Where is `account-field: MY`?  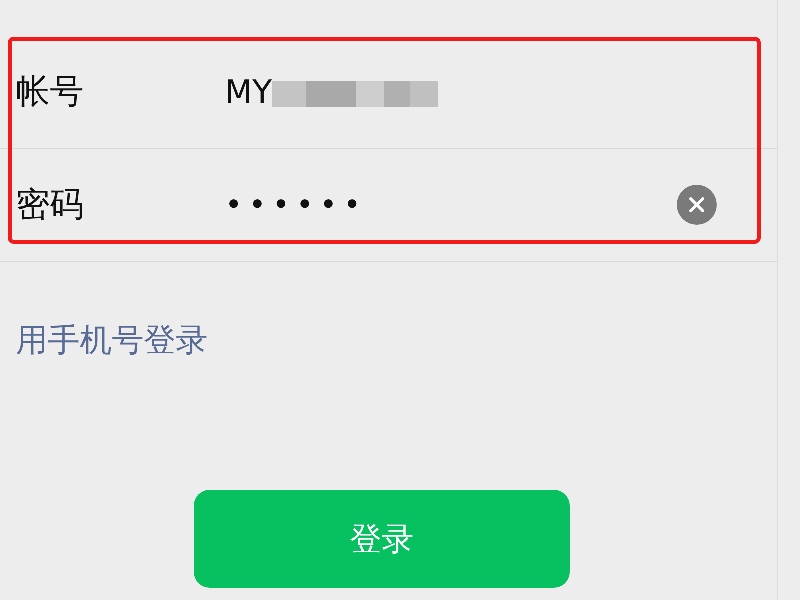 account-field: MY is located at coordinates (501, 92).